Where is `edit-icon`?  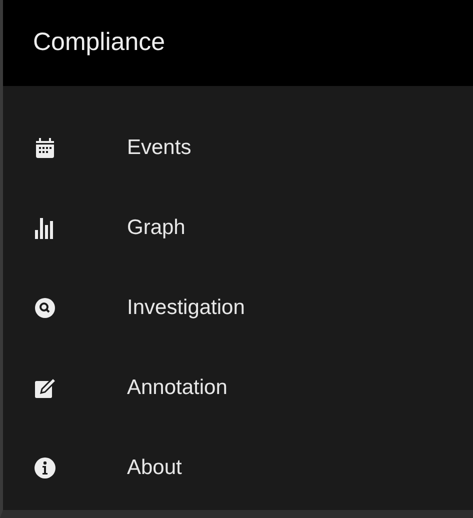 edit-icon is located at coordinates (45, 388).